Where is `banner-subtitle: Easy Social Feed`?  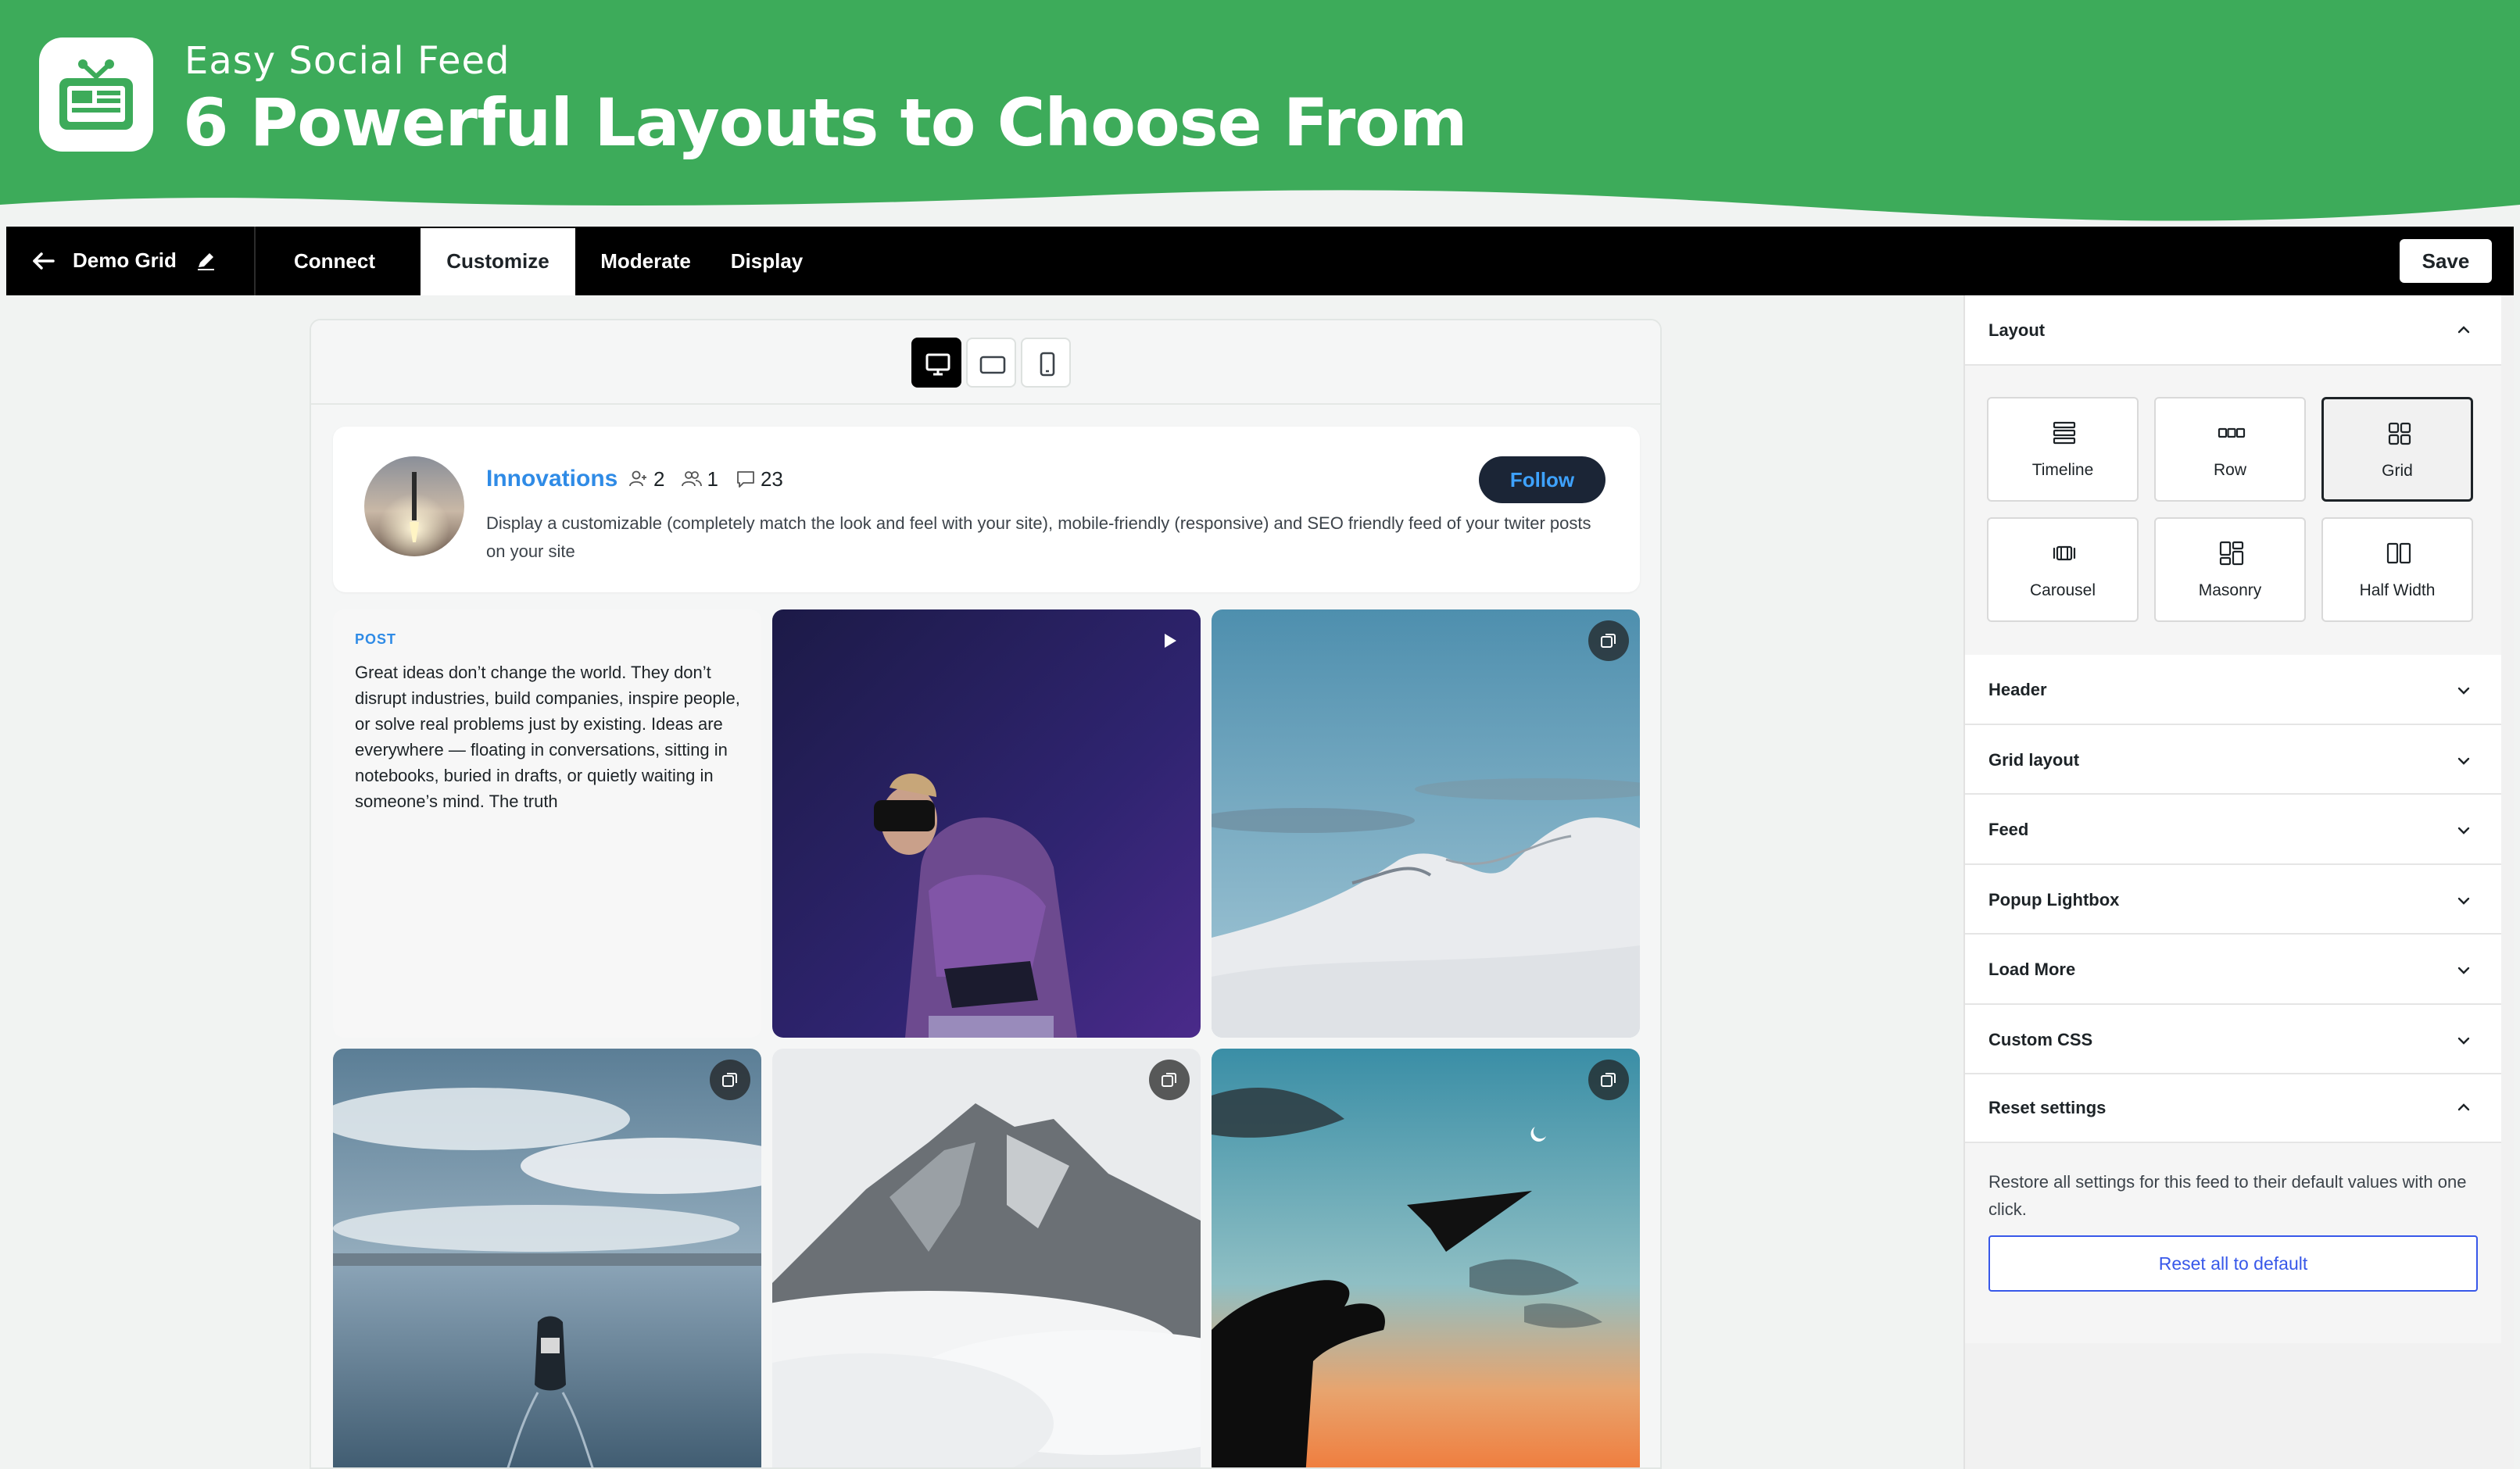
banner-subtitle: Easy Social Feed is located at coordinates (347, 61).